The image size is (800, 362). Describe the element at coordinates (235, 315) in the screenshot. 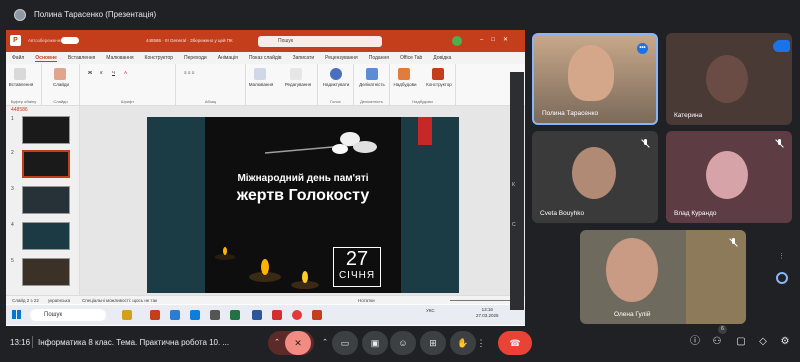

I see `excel-icon` at that location.